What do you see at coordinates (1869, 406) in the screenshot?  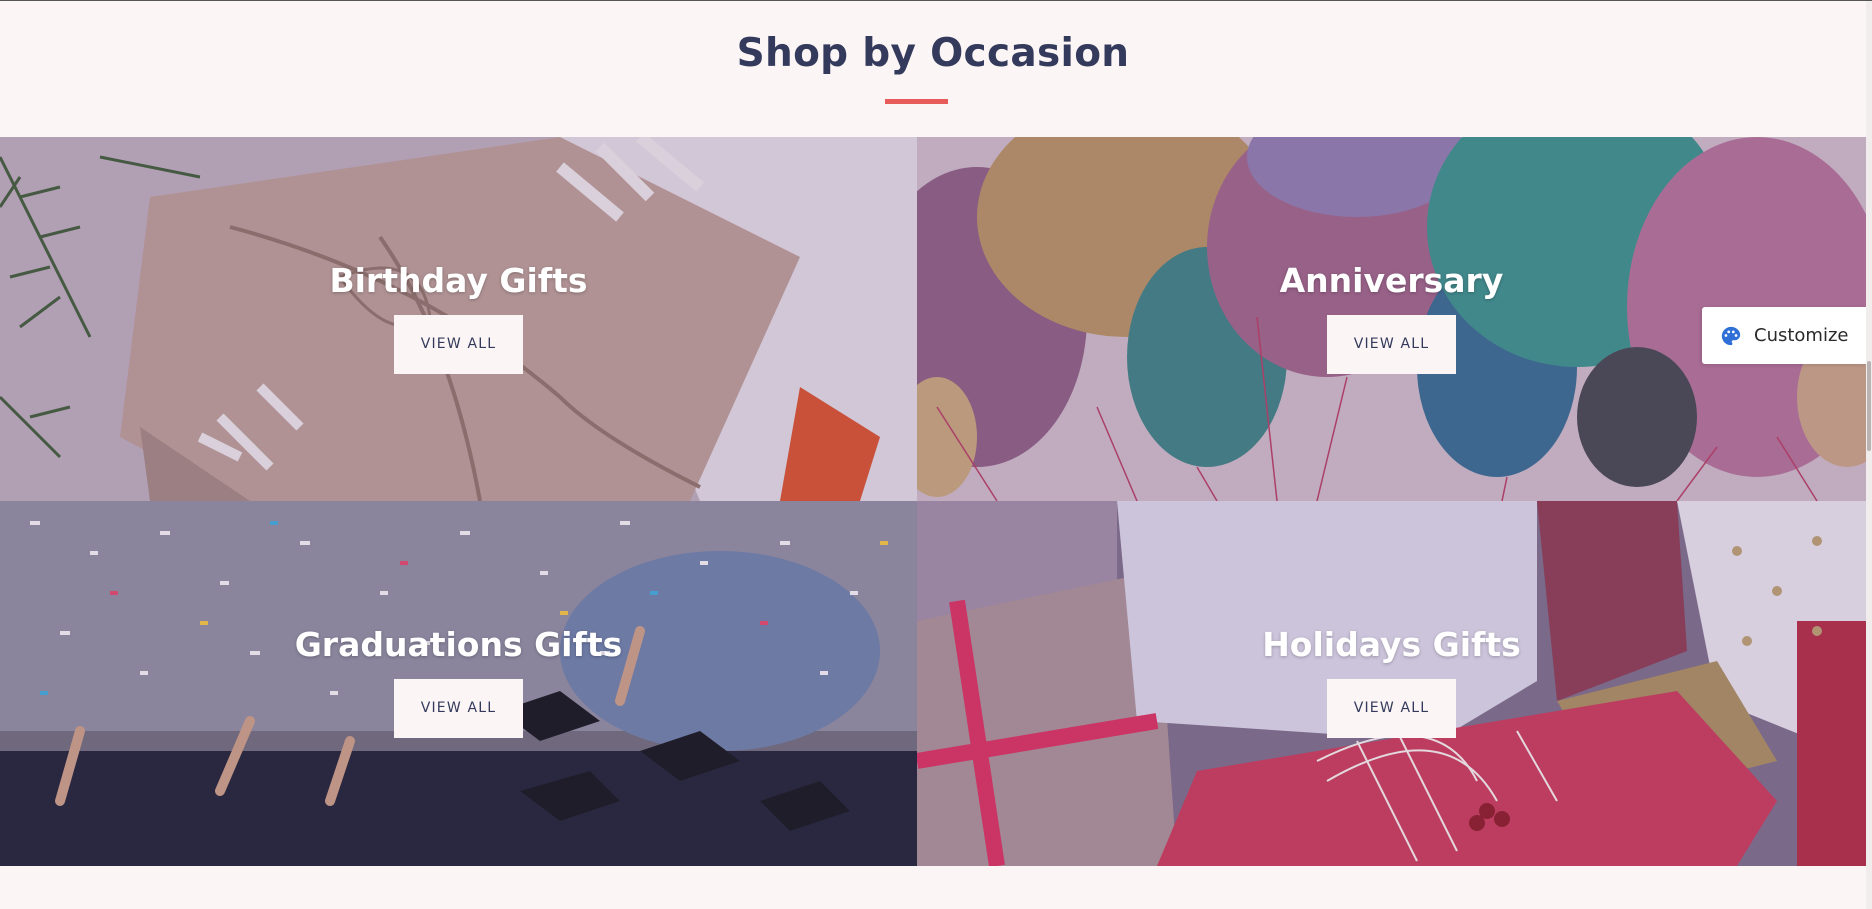 I see `scrollbar-thumb` at bounding box center [1869, 406].